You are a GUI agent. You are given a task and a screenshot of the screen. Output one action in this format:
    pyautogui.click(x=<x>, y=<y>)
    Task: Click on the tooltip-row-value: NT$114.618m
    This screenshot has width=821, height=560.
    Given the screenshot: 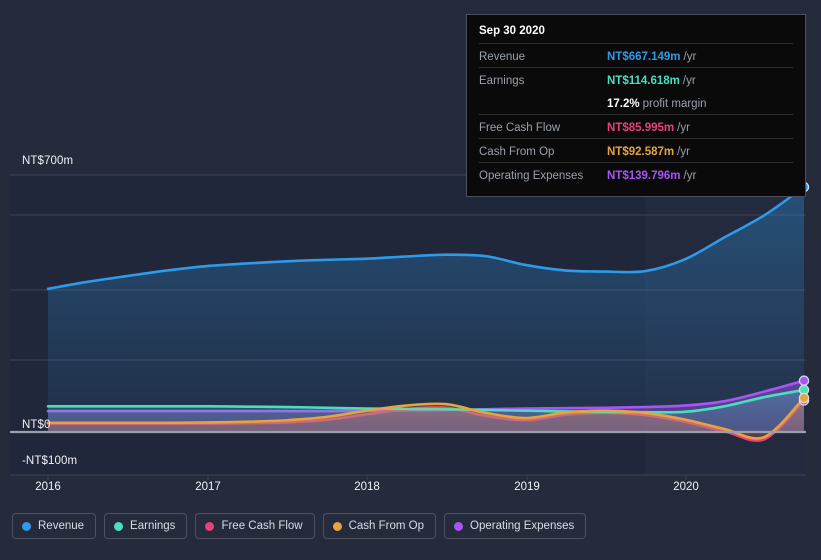 What is the action you would take?
    pyautogui.click(x=643, y=80)
    